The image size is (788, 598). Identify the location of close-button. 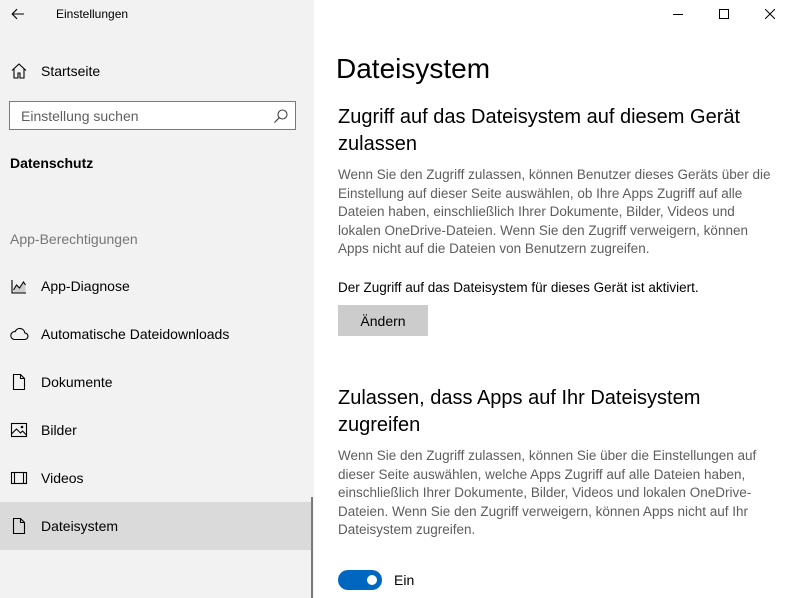
(767, 14).